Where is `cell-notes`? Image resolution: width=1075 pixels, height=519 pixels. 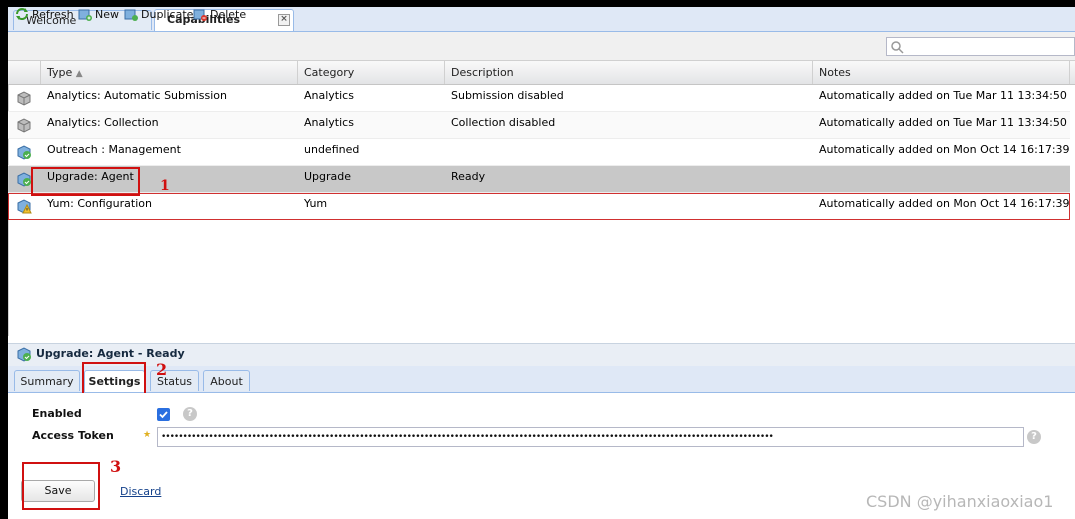 cell-notes is located at coordinates (944, 177).